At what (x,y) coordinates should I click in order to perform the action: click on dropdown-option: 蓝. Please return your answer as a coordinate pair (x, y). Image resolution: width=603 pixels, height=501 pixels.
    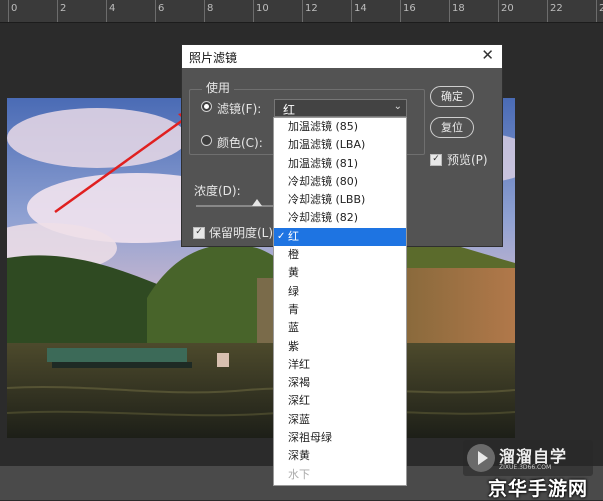
    Looking at the image, I should click on (340, 328).